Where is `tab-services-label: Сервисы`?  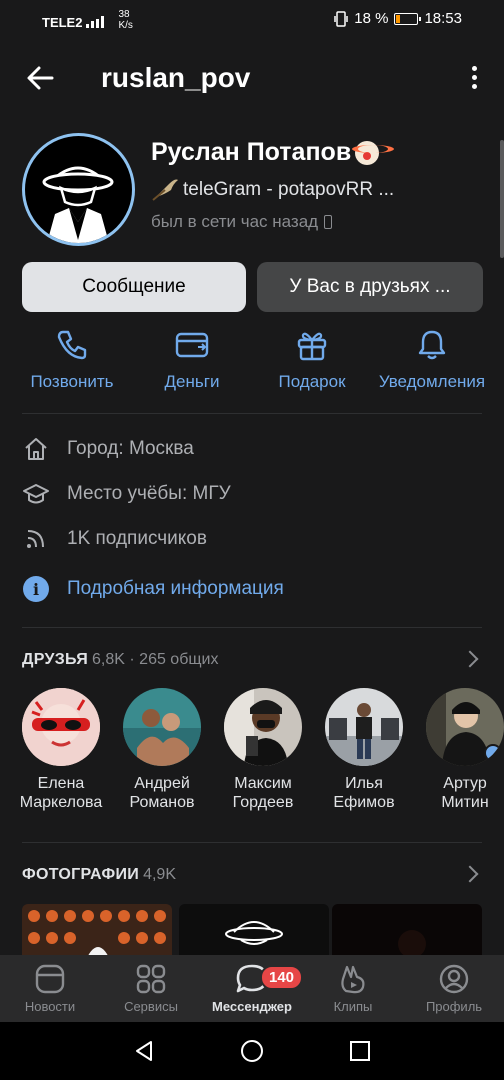 tab-services-label: Сервисы is located at coordinates (151, 1006).